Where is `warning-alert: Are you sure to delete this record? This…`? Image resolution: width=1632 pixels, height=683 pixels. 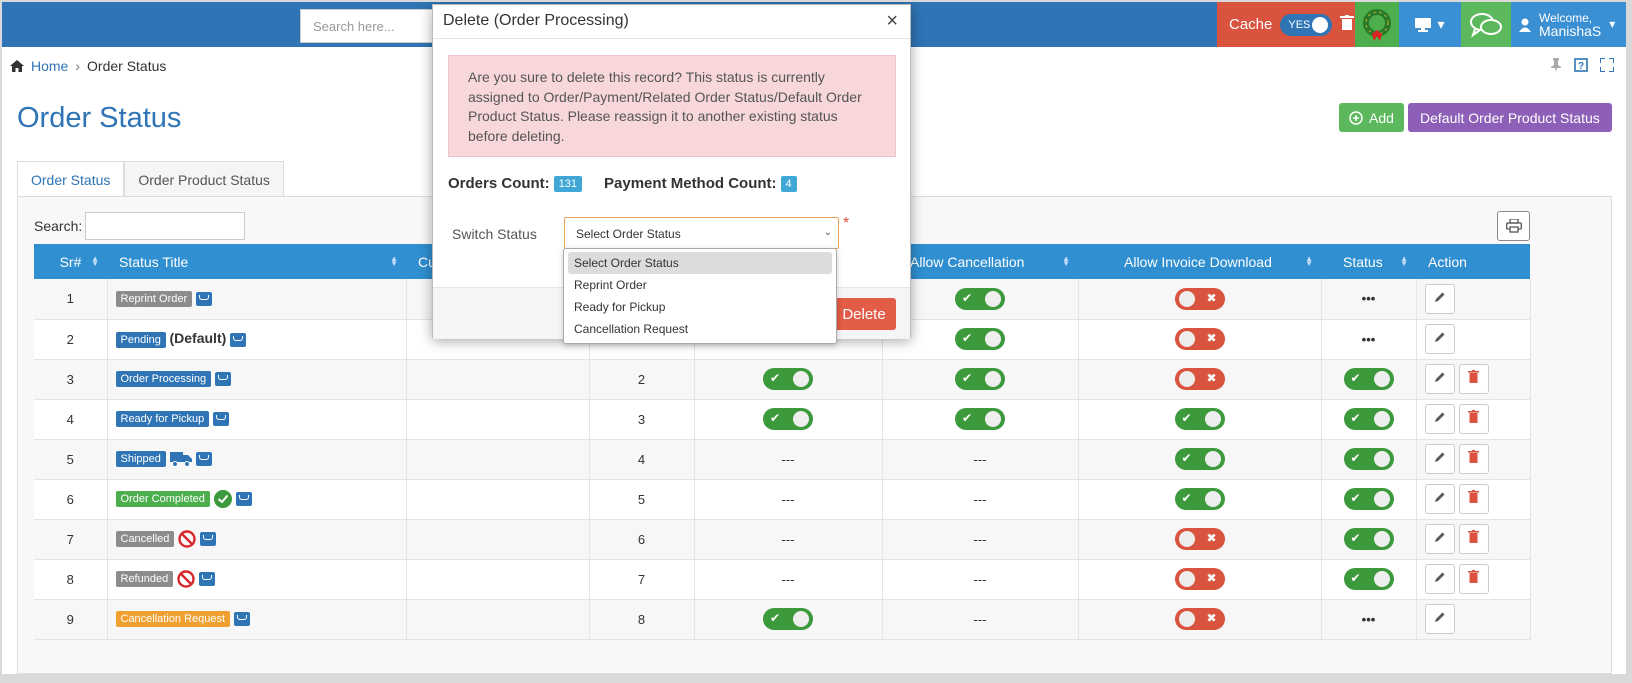 warning-alert: Are you sure to delete this record? This… is located at coordinates (672, 106).